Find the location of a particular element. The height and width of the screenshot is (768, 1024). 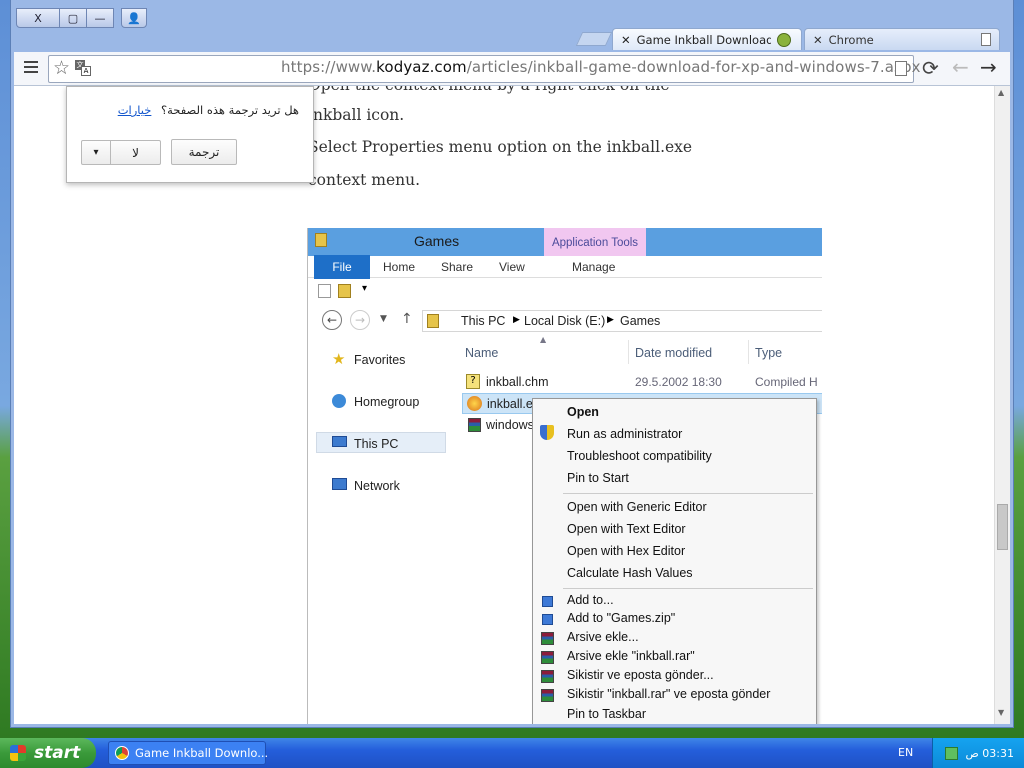

translate-icon: 文 A is located at coordinates (83, 68).